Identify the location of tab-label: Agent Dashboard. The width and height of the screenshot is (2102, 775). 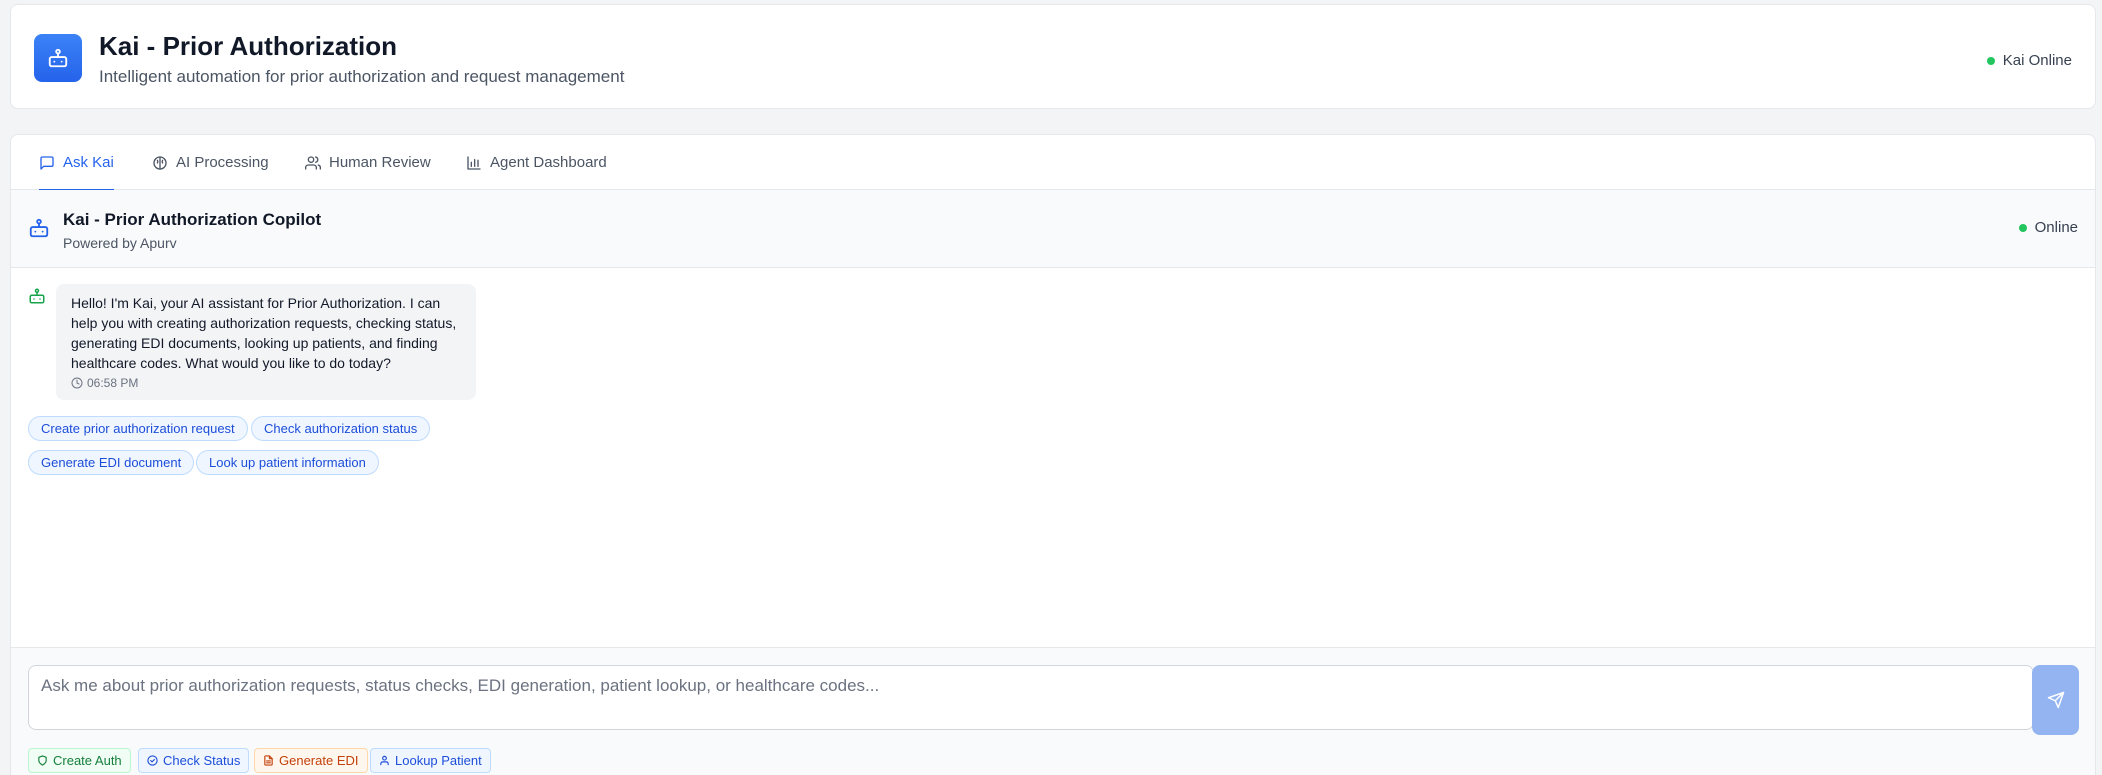
(548, 162).